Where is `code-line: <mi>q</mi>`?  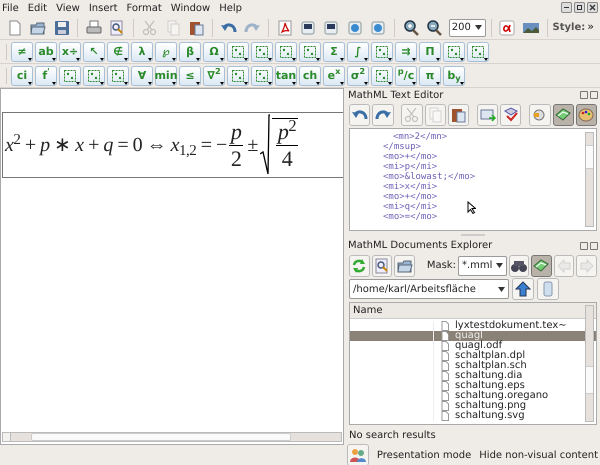 code-line: <mi>q</mi> is located at coordinates (410, 207).